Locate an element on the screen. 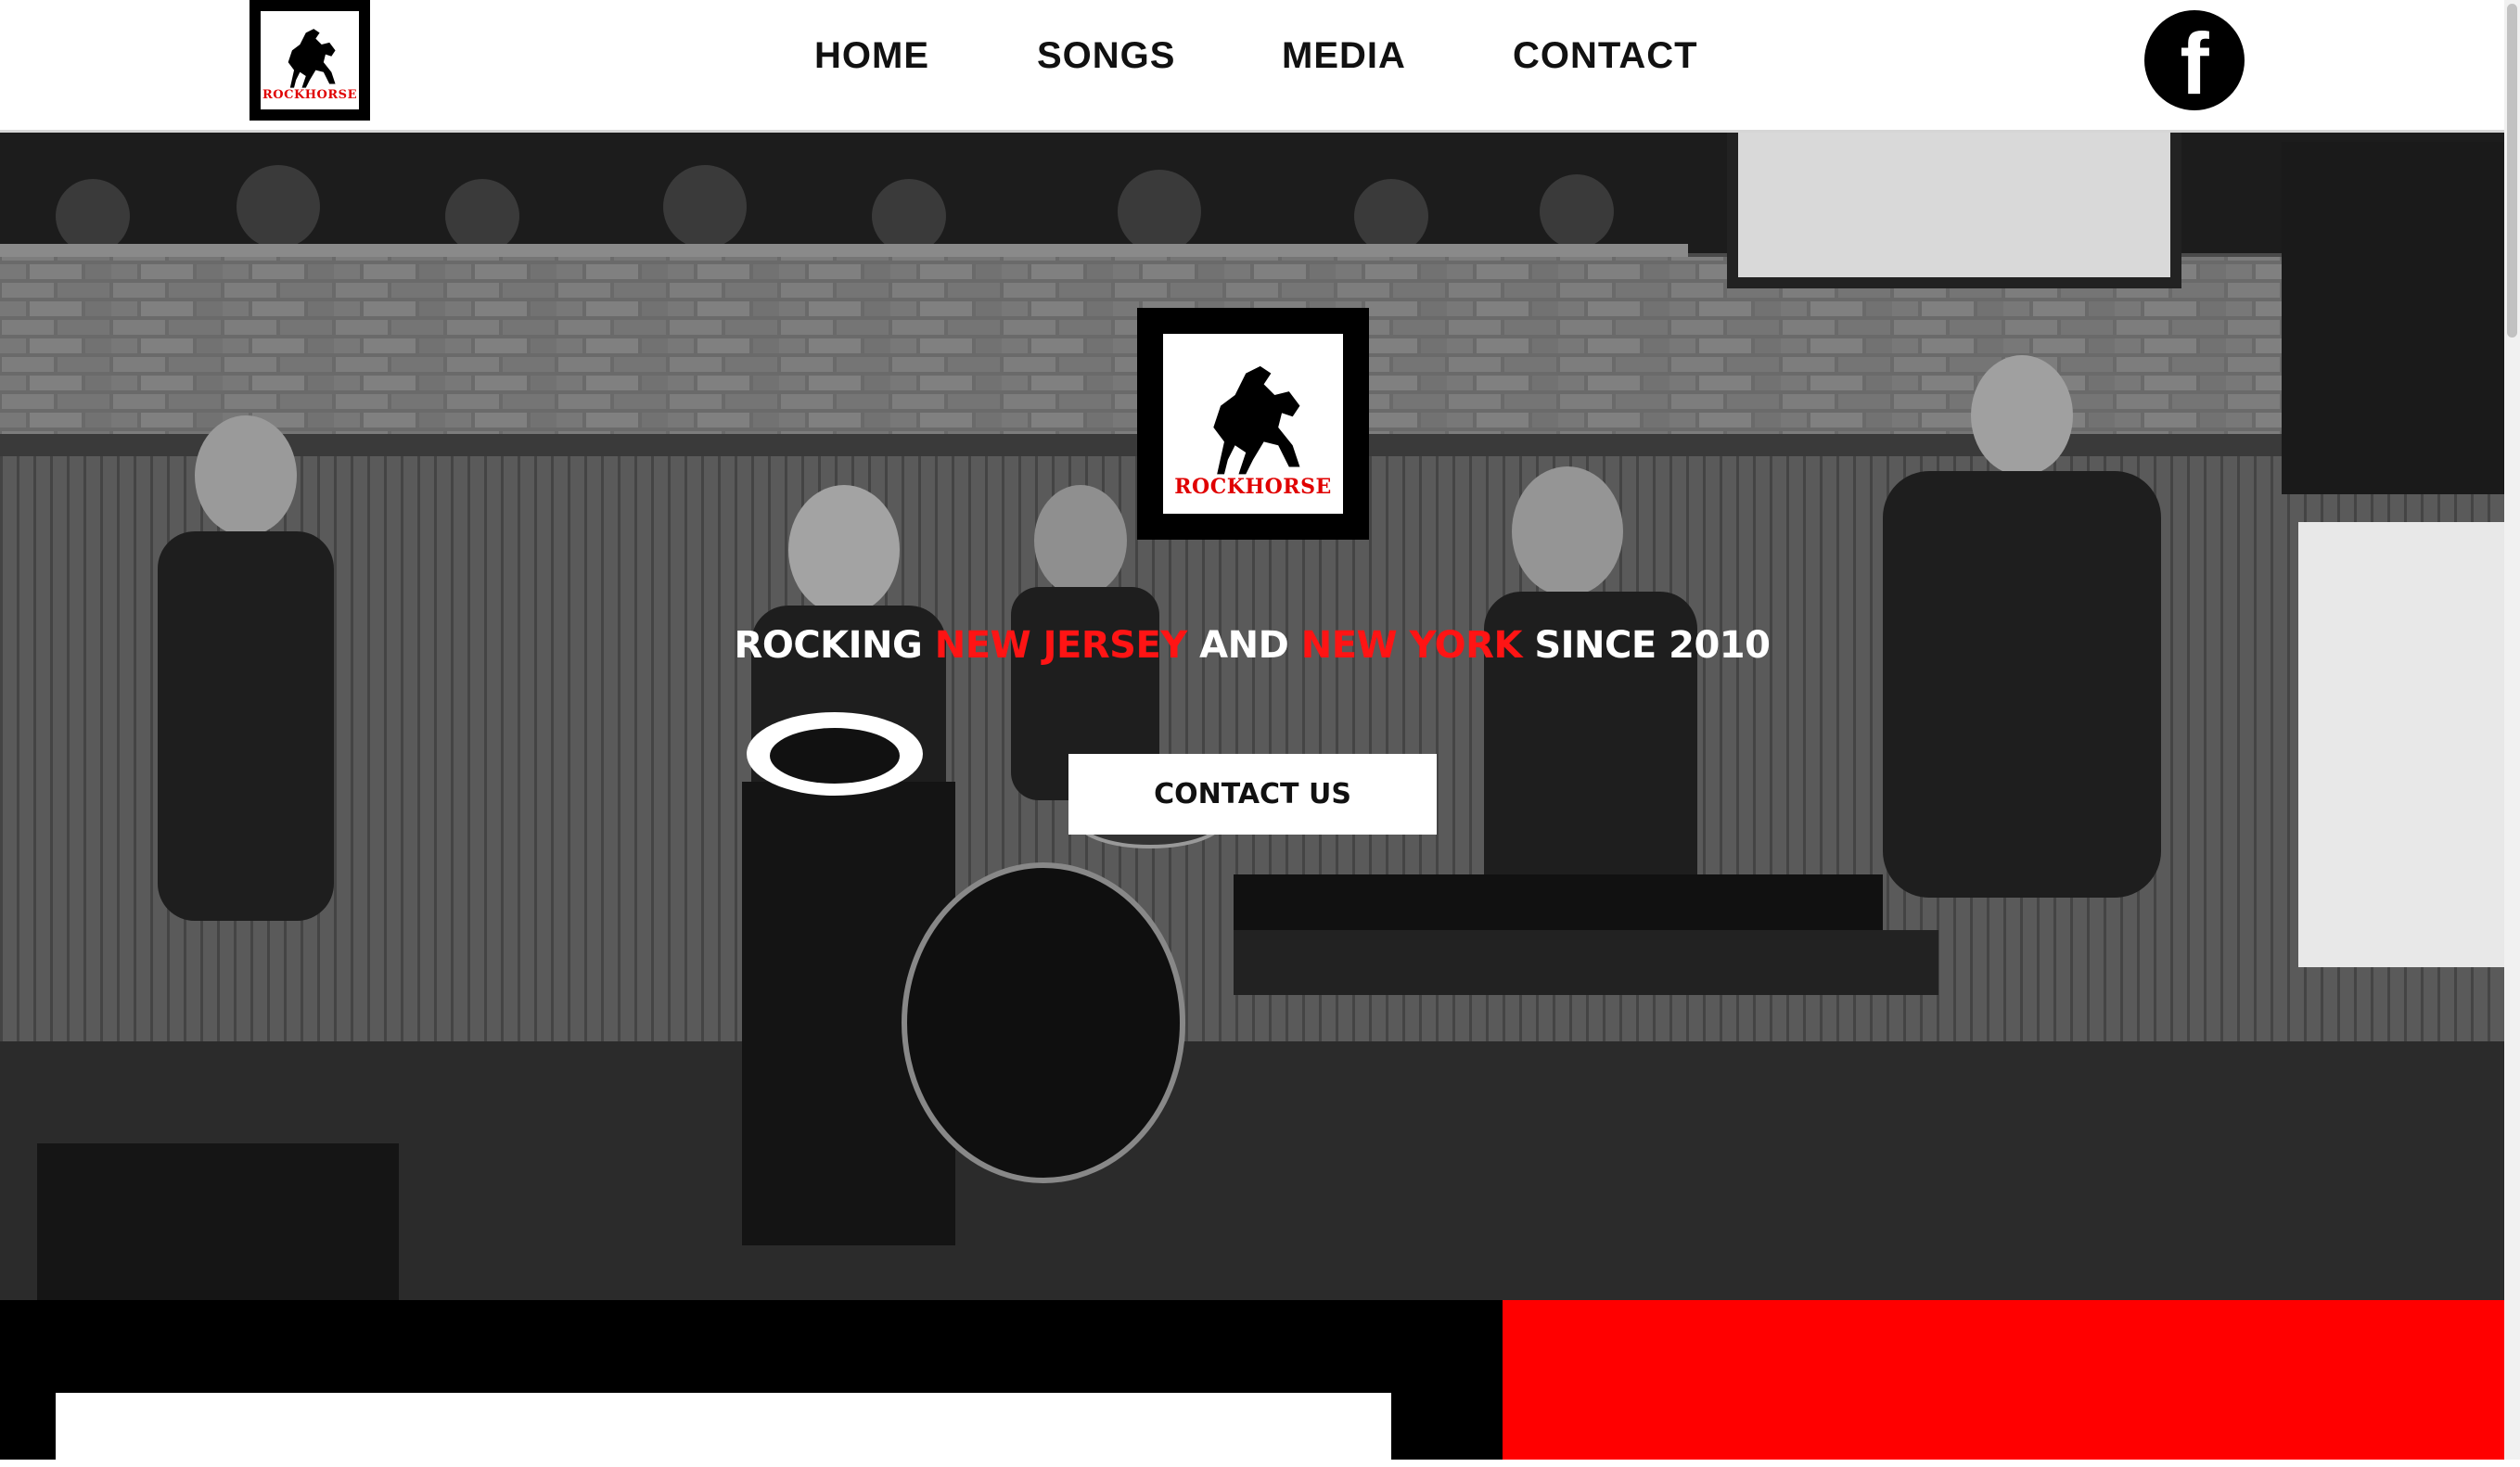 The image size is (2520, 1467). facebook-icon: f is located at coordinates (2194, 60).